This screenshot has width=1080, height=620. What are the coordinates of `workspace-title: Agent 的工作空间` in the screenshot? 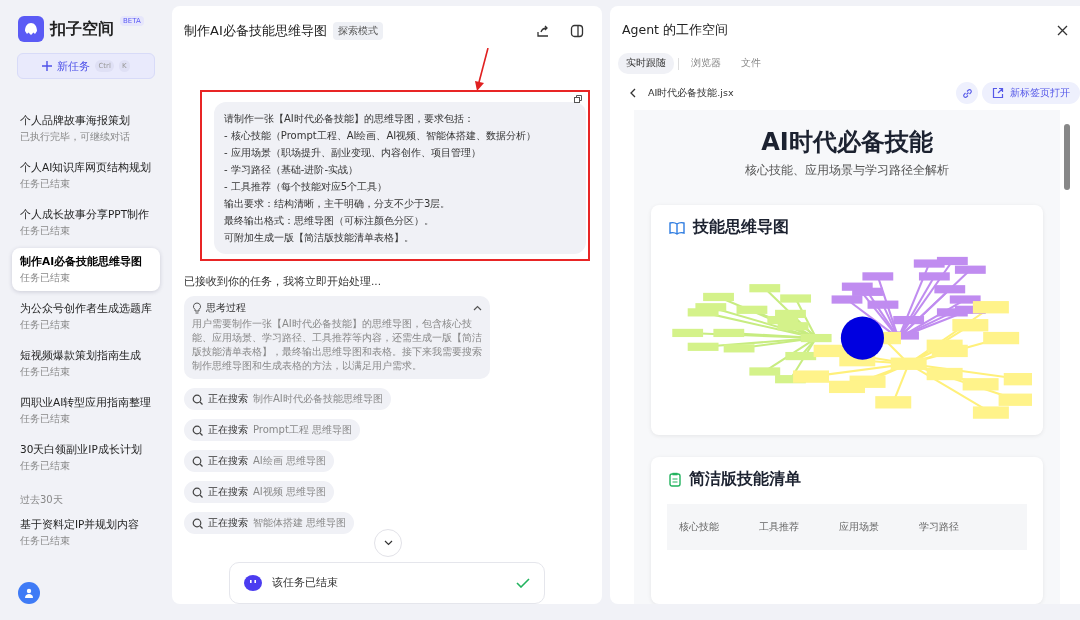 It's located at (675, 30).